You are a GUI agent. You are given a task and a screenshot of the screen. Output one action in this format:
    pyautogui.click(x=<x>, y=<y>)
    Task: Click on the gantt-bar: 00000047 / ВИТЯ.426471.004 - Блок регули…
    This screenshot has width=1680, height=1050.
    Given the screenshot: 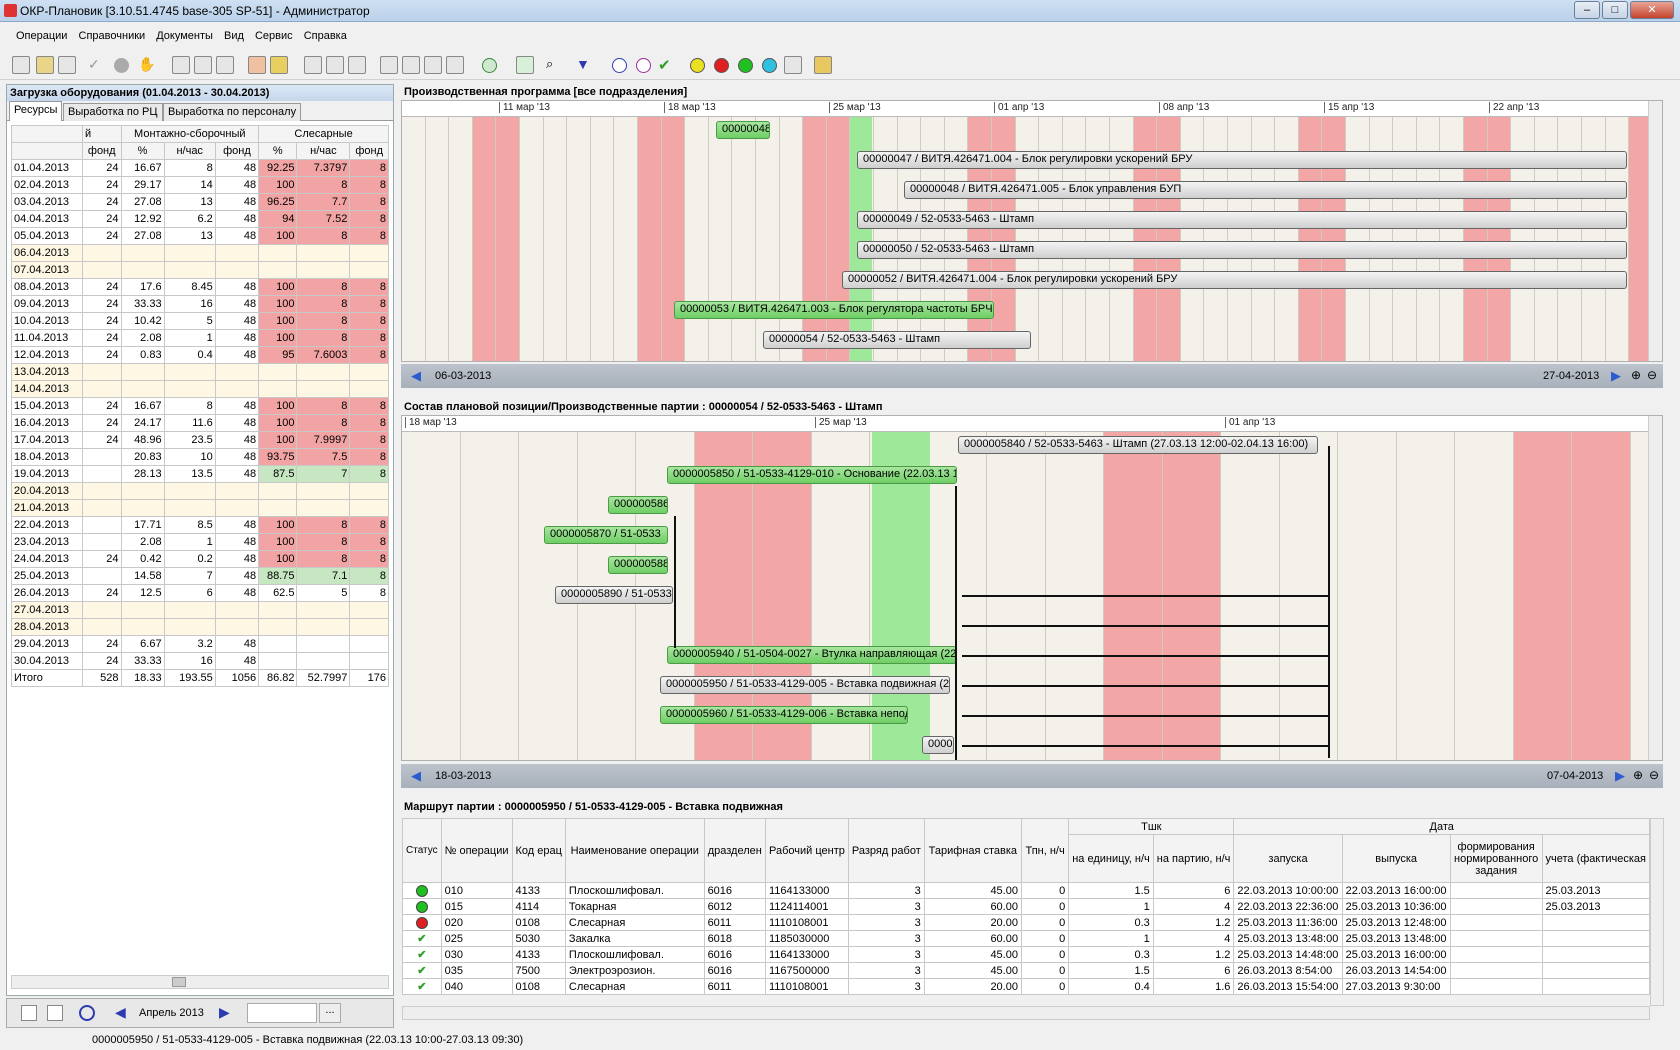 What is the action you would take?
    pyautogui.click(x=1242, y=160)
    